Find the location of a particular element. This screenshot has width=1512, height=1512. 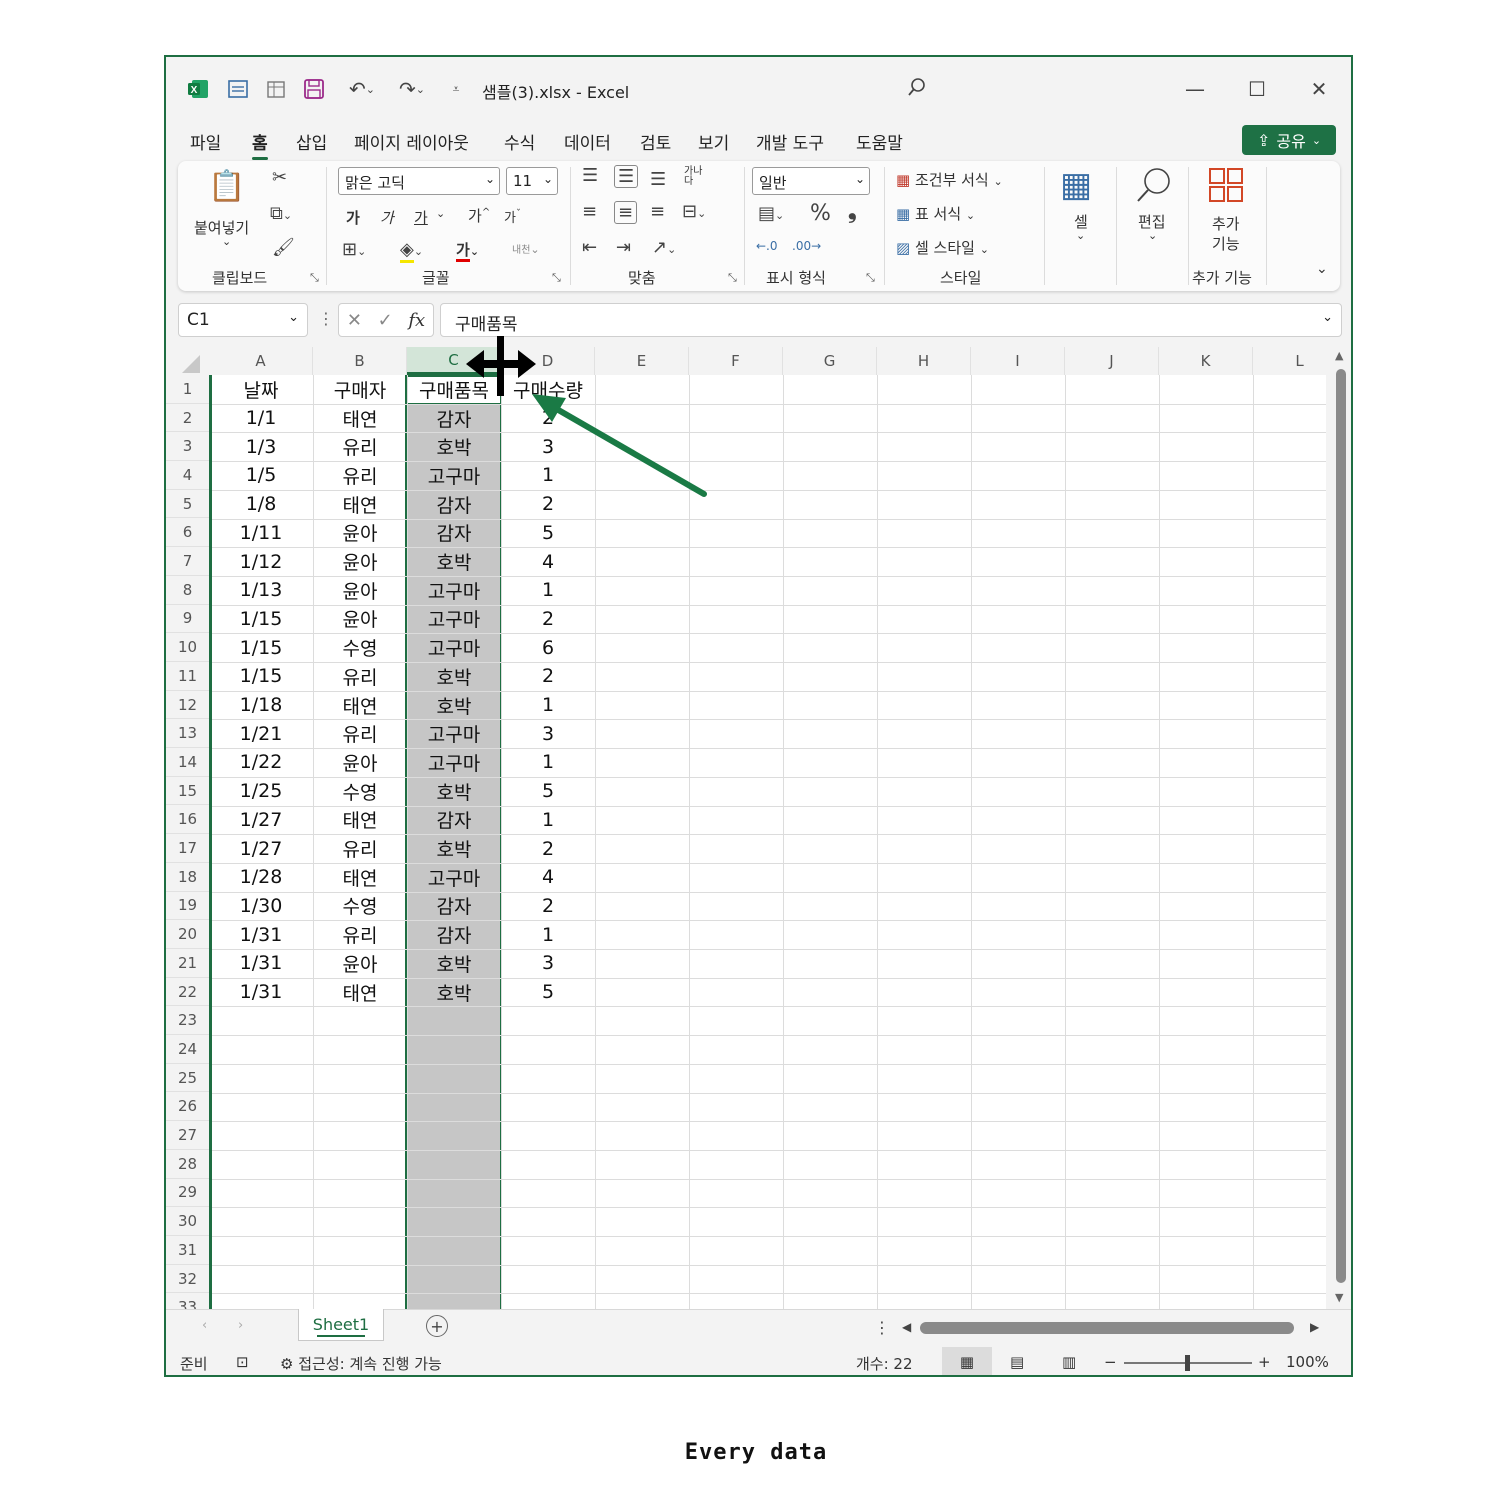

table-cell: 1/12 is located at coordinates (261, 561).